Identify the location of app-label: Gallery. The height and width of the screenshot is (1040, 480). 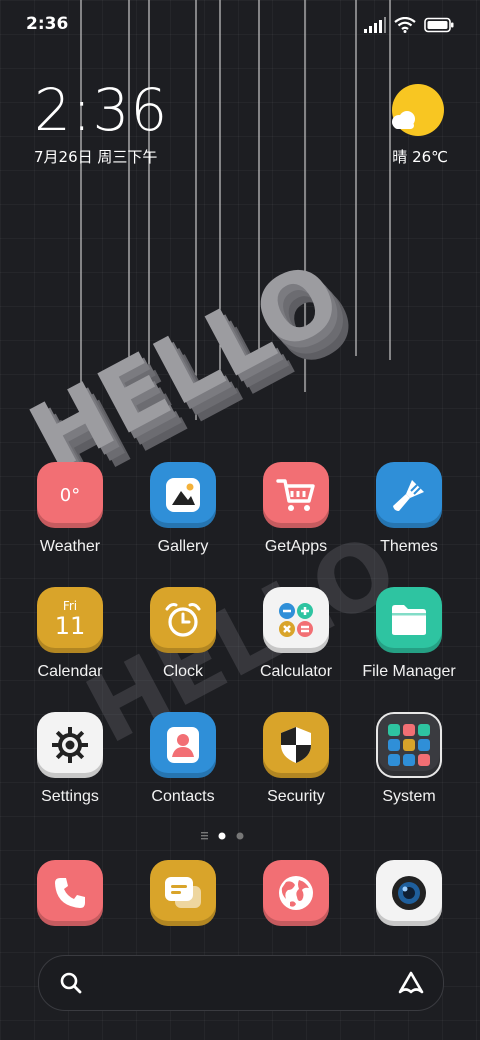
(183, 546).